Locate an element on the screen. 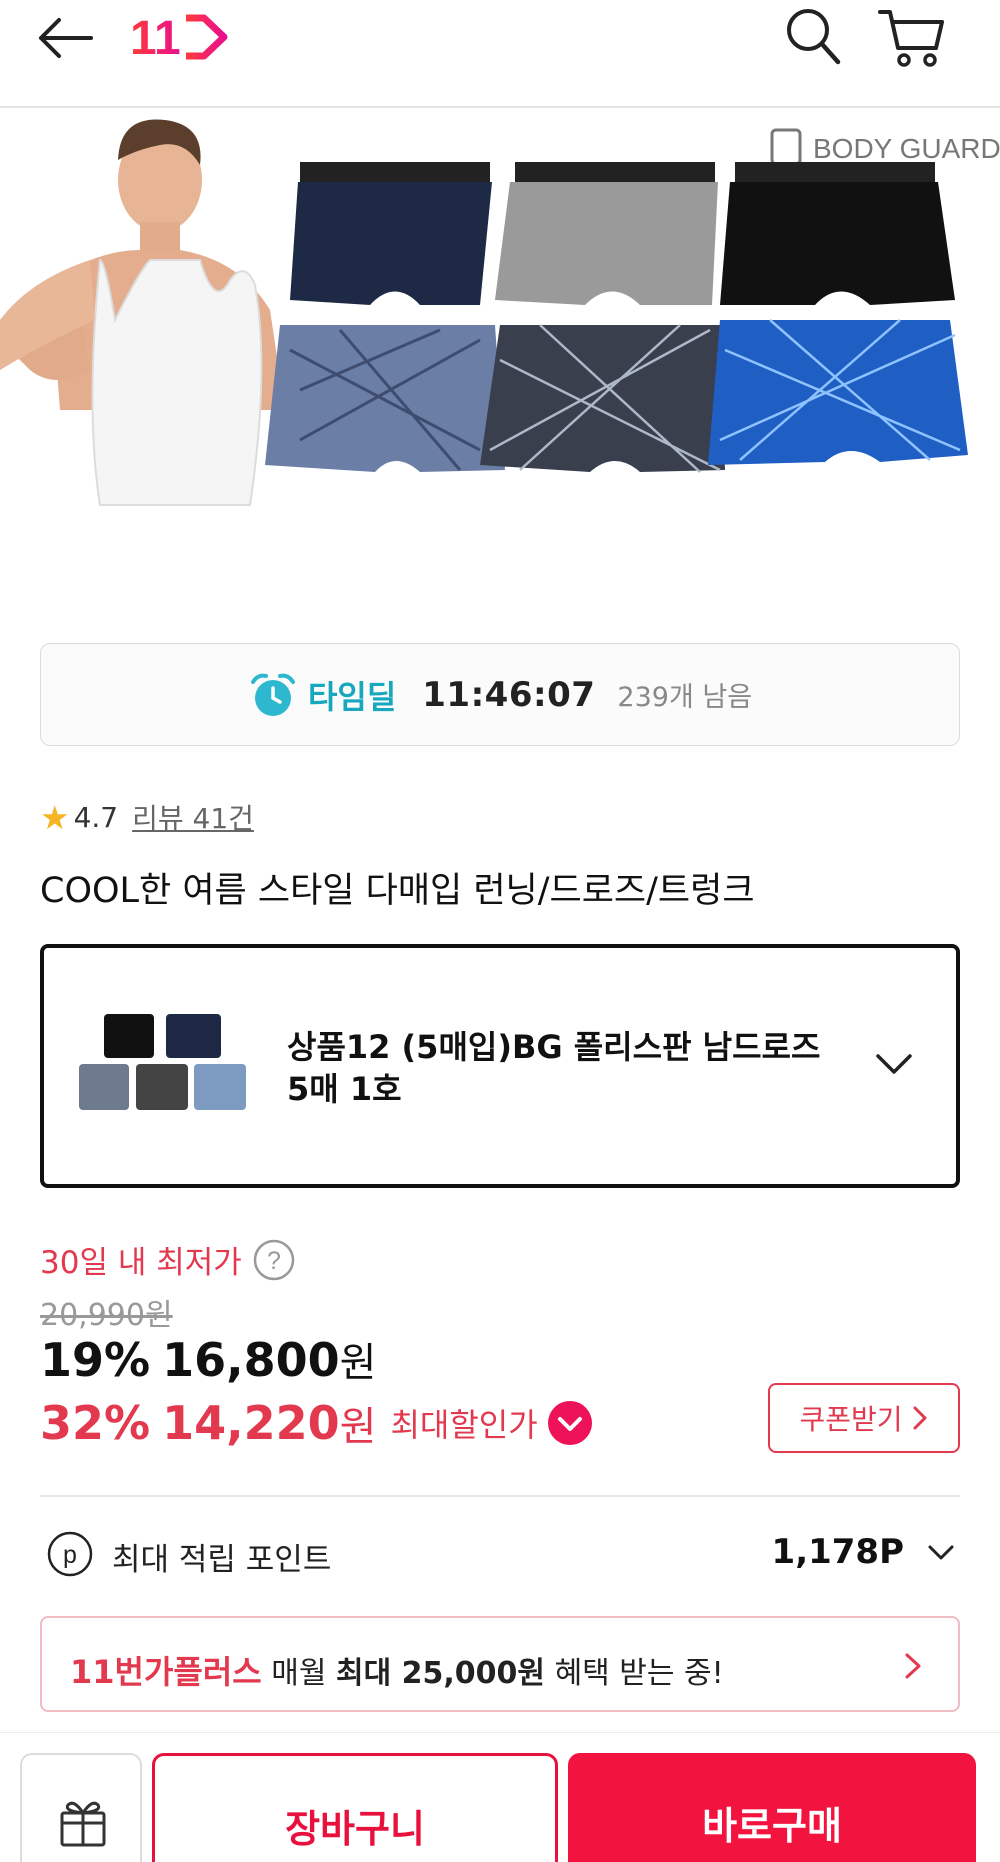 The height and width of the screenshot is (1862, 1000). plus-benefit-amount: 최대 25,000원 is located at coordinates (441, 1673).